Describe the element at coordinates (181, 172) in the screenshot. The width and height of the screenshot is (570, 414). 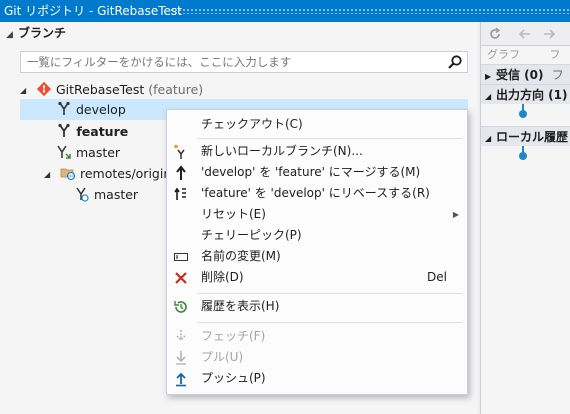
I see `merge-icon` at that location.